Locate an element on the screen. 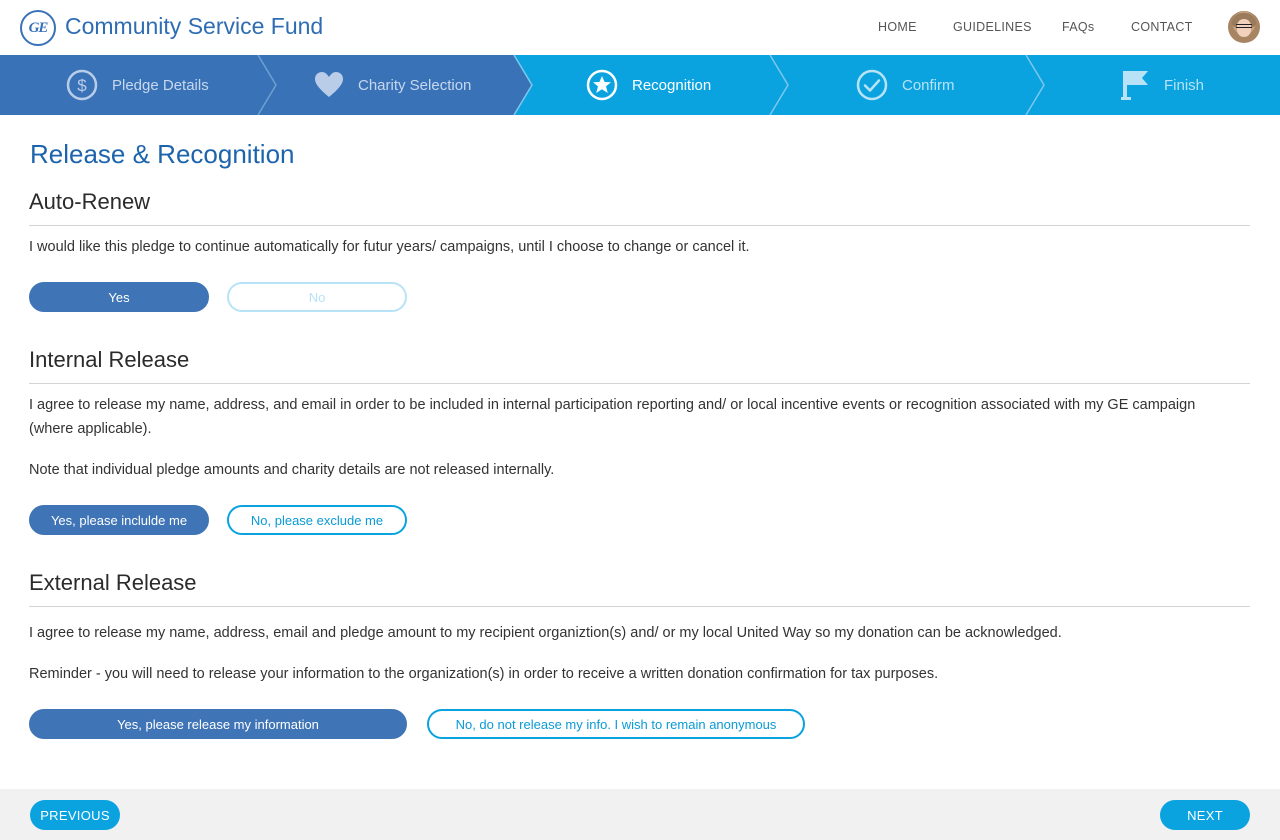 The image size is (1280, 840). dollar-icon: $ is located at coordinates (82, 85).